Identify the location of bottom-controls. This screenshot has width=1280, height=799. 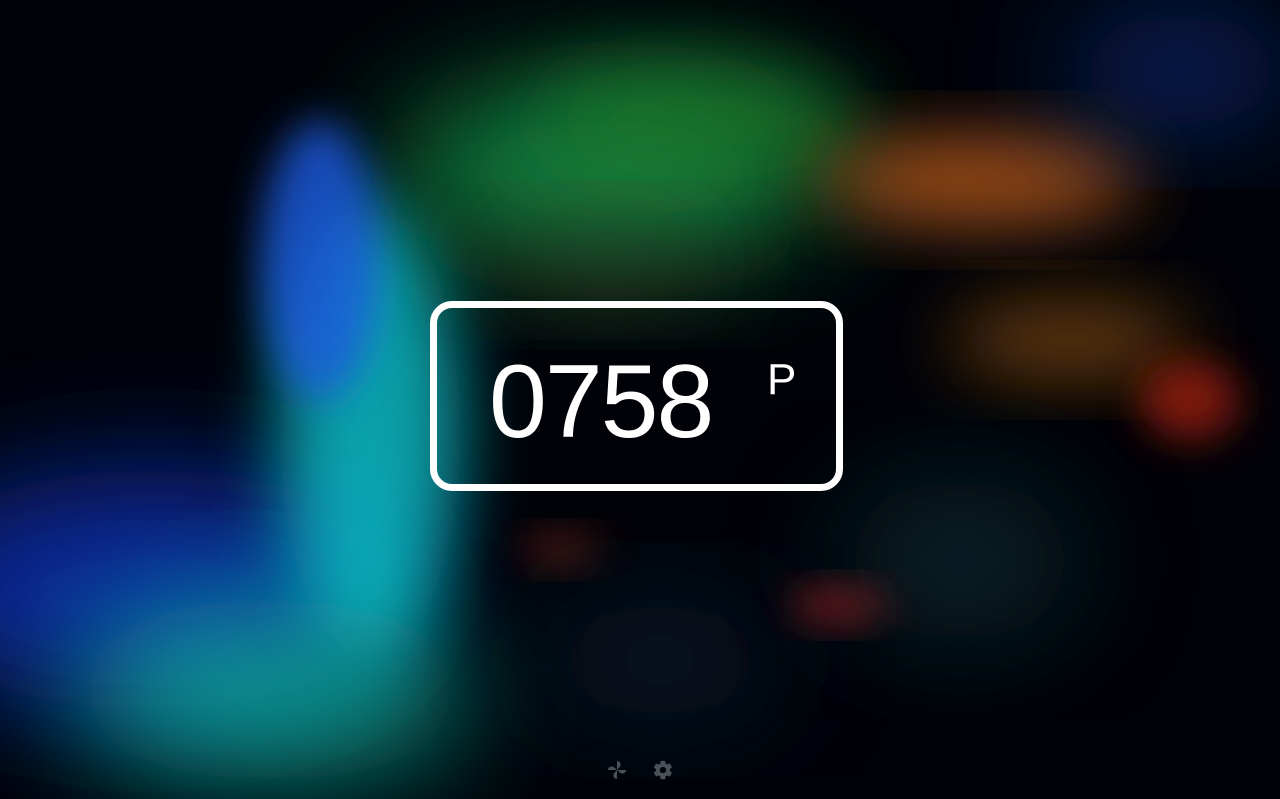
(640, 770).